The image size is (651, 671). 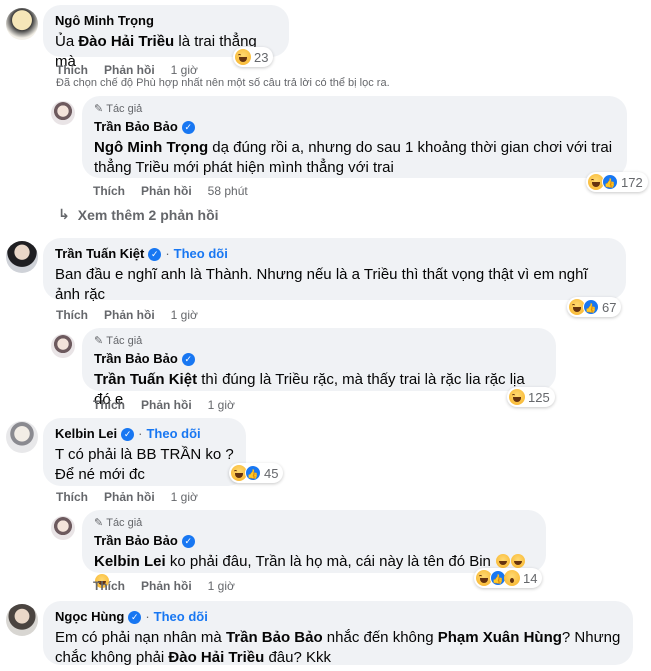 What do you see at coordinates (100, 253) in the screenshot?
I see `commenter-name-text: Trần Tuấn Kiệt` at bounding box center [100, 253].